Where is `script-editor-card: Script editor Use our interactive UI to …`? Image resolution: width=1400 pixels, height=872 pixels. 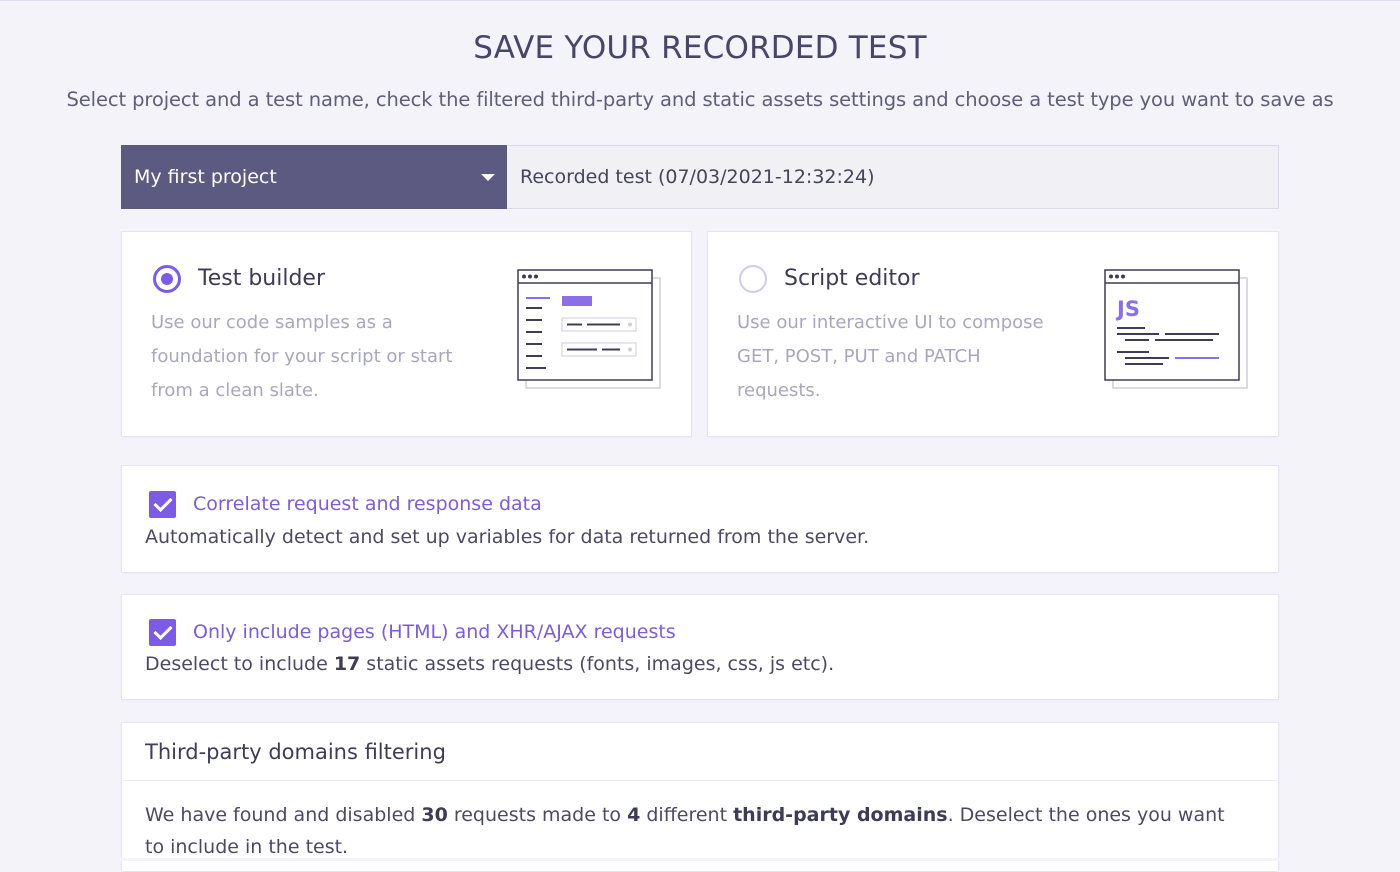 script-editor-card: Script editor Use our interactive UI to … is located at coordinates (993, 334).